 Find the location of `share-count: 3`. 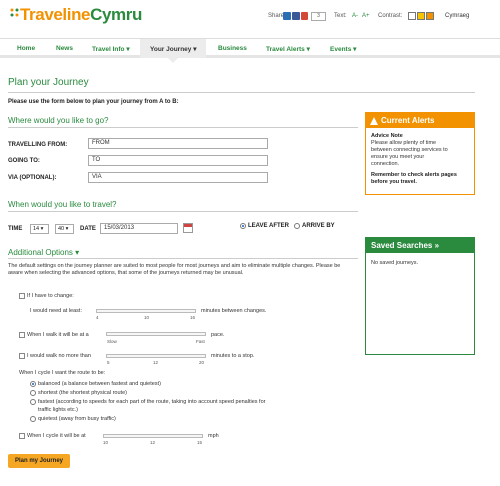

share-count: 3 is located at coordinates (318, 16).